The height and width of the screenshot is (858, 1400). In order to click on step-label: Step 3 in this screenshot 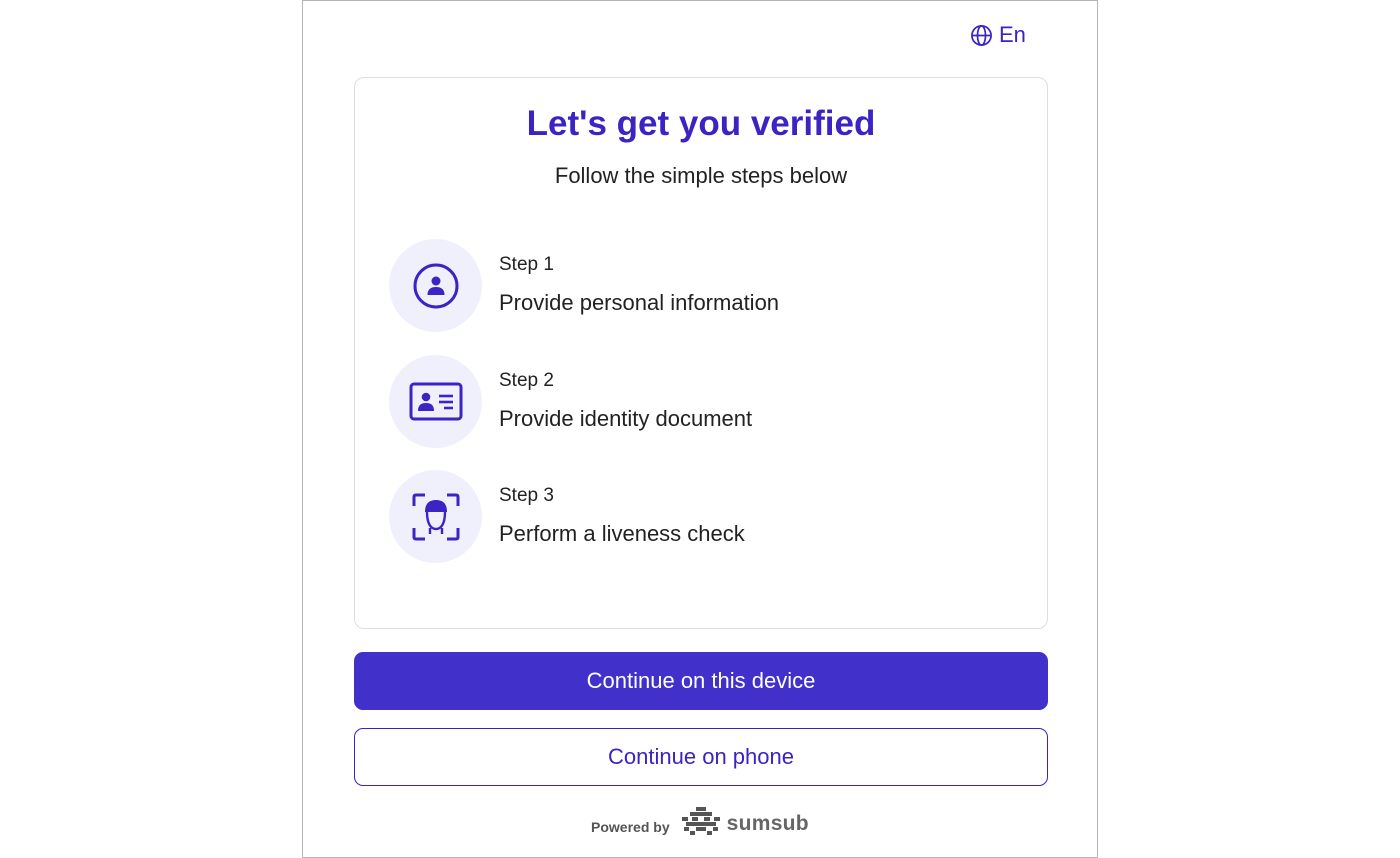, I will do `click(526, 495)`.